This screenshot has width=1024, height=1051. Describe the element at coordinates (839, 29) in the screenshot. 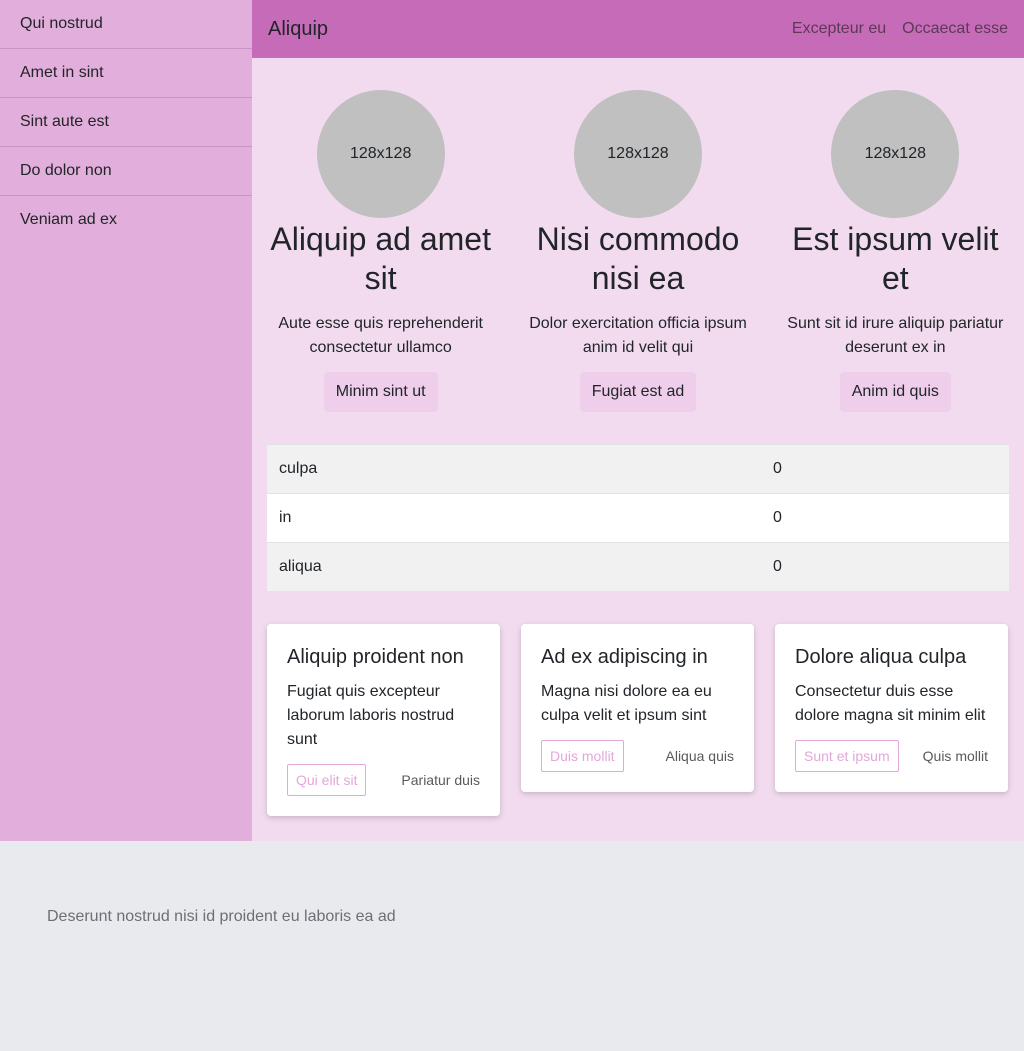

I see `nav-link-excepteur-eu: Excepteur eu` at that location.